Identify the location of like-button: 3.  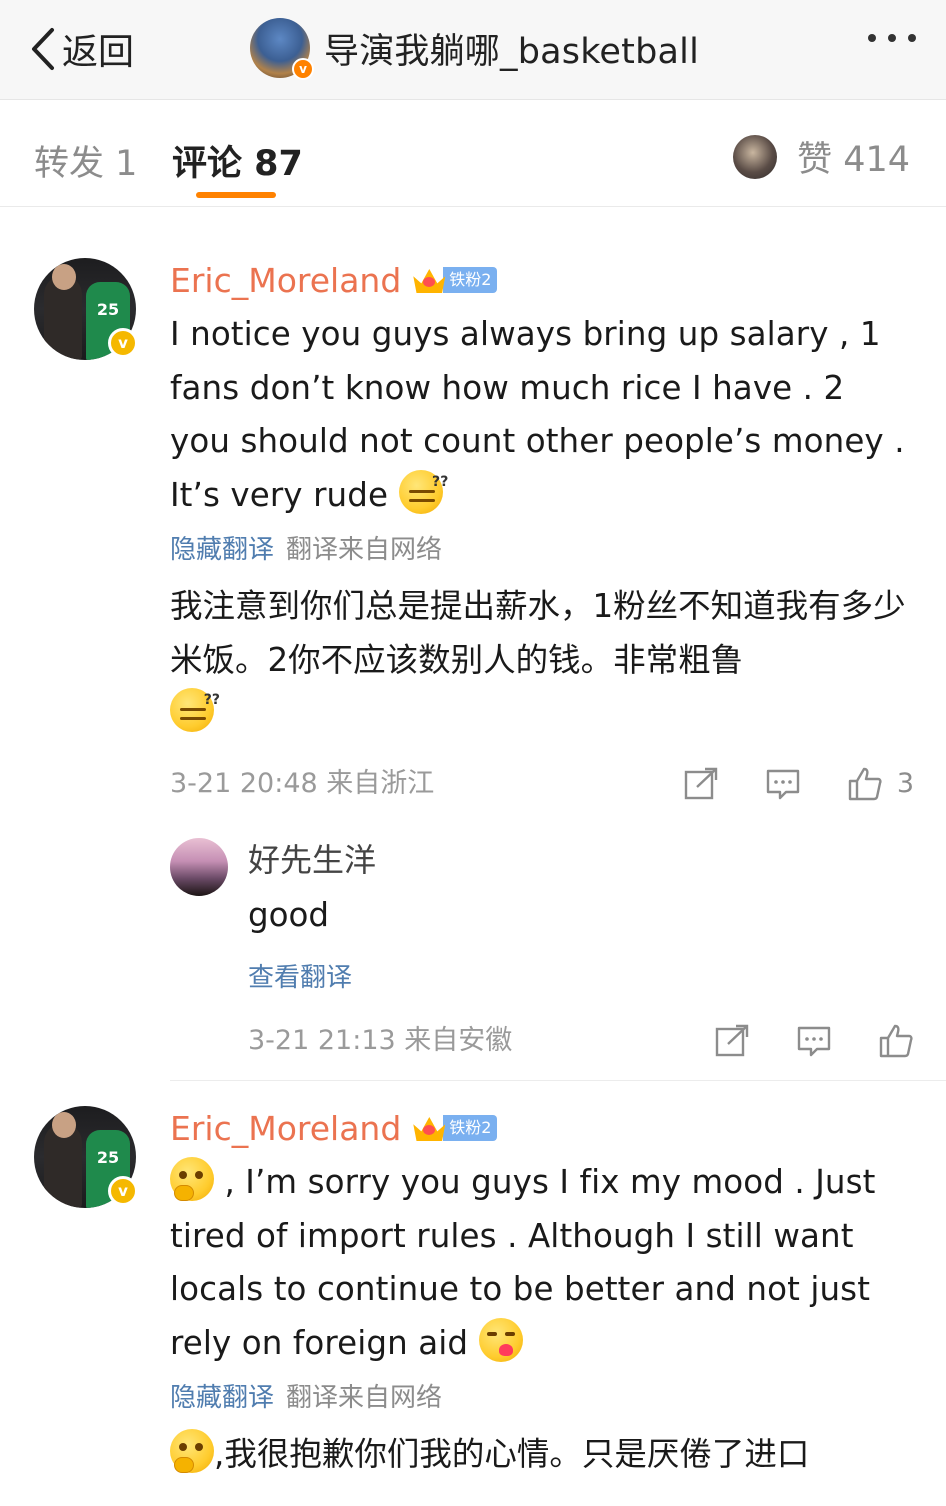
(880, 784).